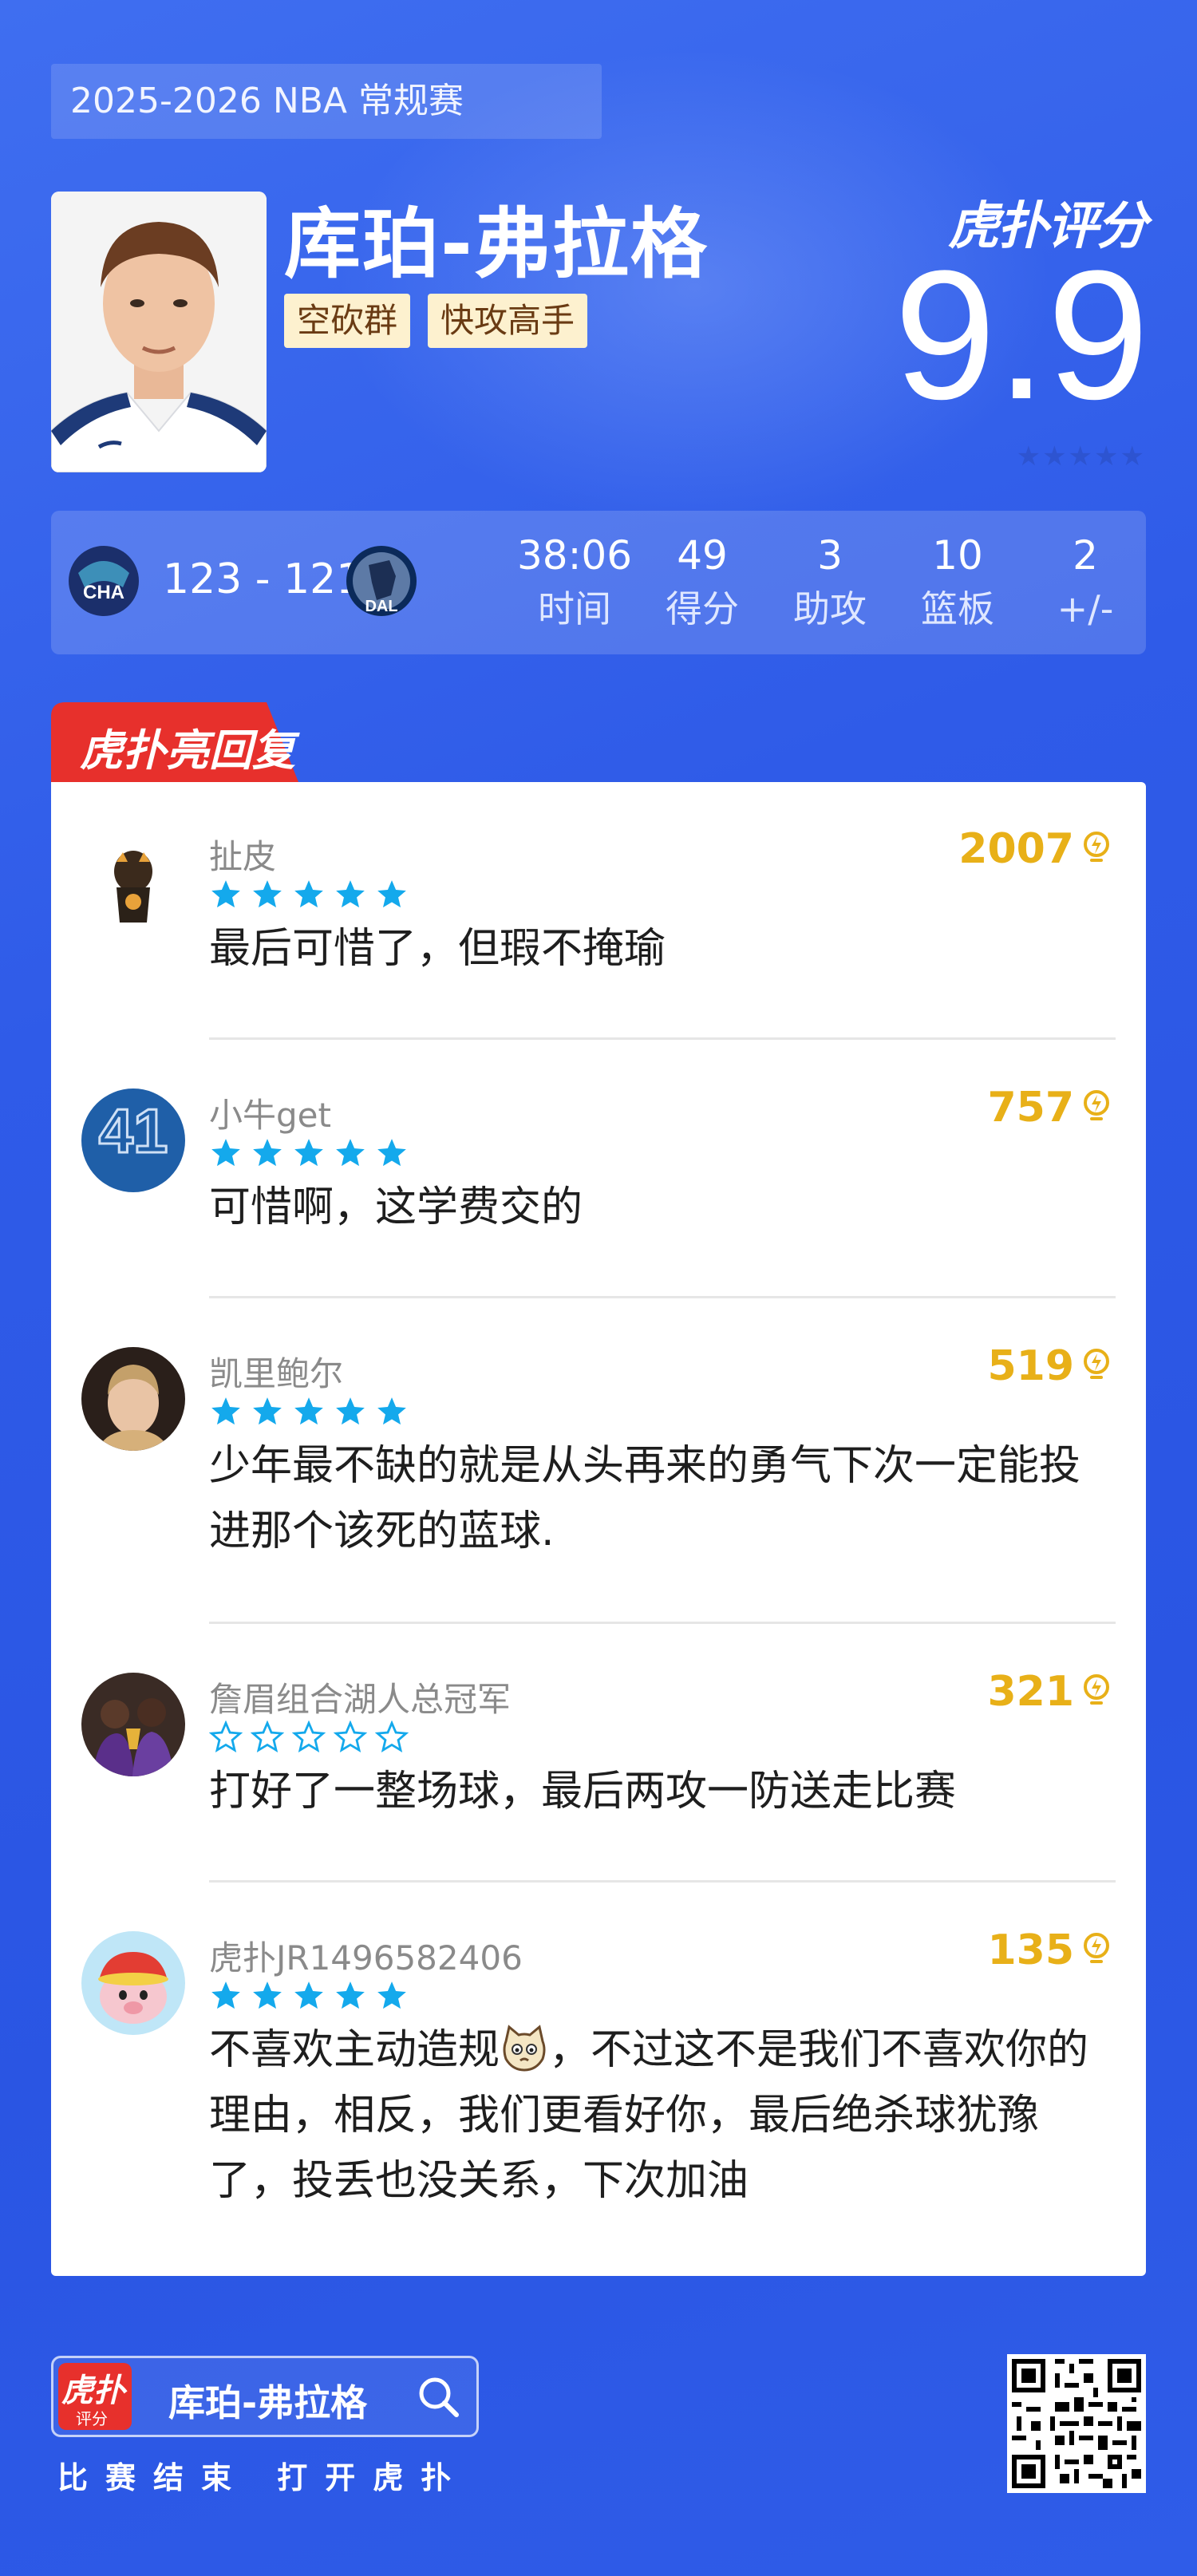  Describe the element at coordinates (574, 583) in the screenshot. I see `stat-time: 38:06 时间` at that location.